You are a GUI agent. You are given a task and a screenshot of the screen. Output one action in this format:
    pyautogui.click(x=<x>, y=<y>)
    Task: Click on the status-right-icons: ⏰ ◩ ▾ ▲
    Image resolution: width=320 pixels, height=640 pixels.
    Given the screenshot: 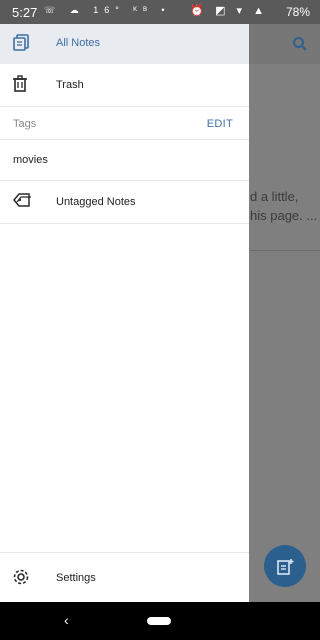 What is the action you would take?
    pyautogui.click(x=229, y=11)
    